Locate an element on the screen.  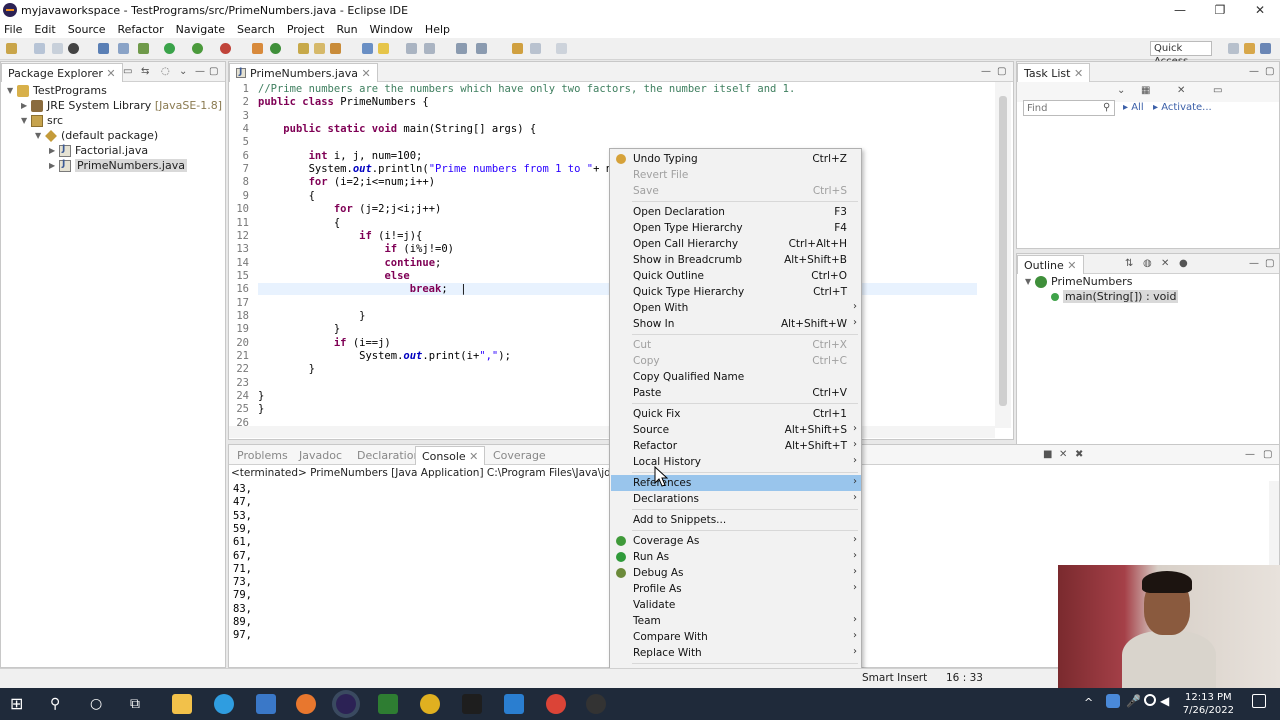
task-find-input is located at coordinates (1069, 108).